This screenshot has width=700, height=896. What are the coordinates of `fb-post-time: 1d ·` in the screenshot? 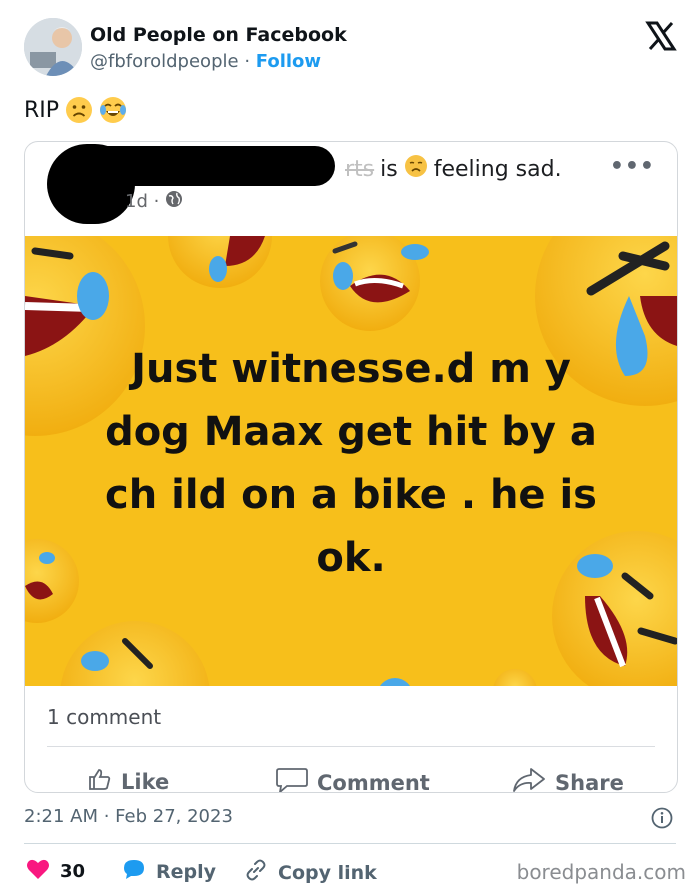 It's located at (154, 201).